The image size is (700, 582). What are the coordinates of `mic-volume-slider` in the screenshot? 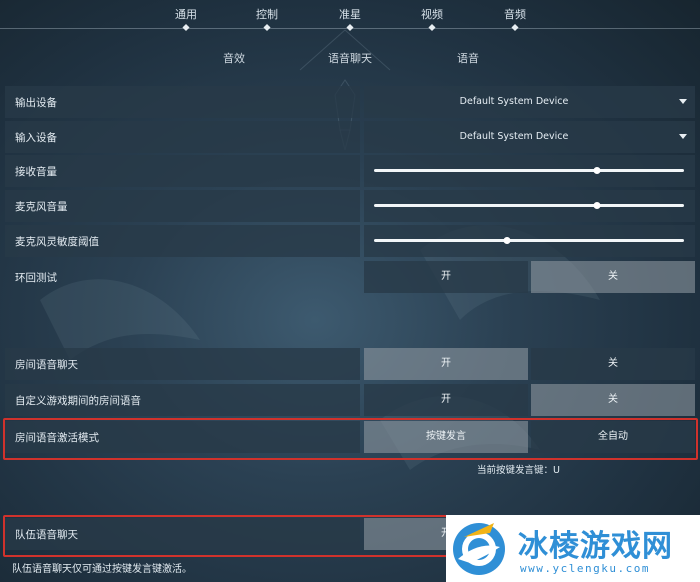 It's located at (529, 206).